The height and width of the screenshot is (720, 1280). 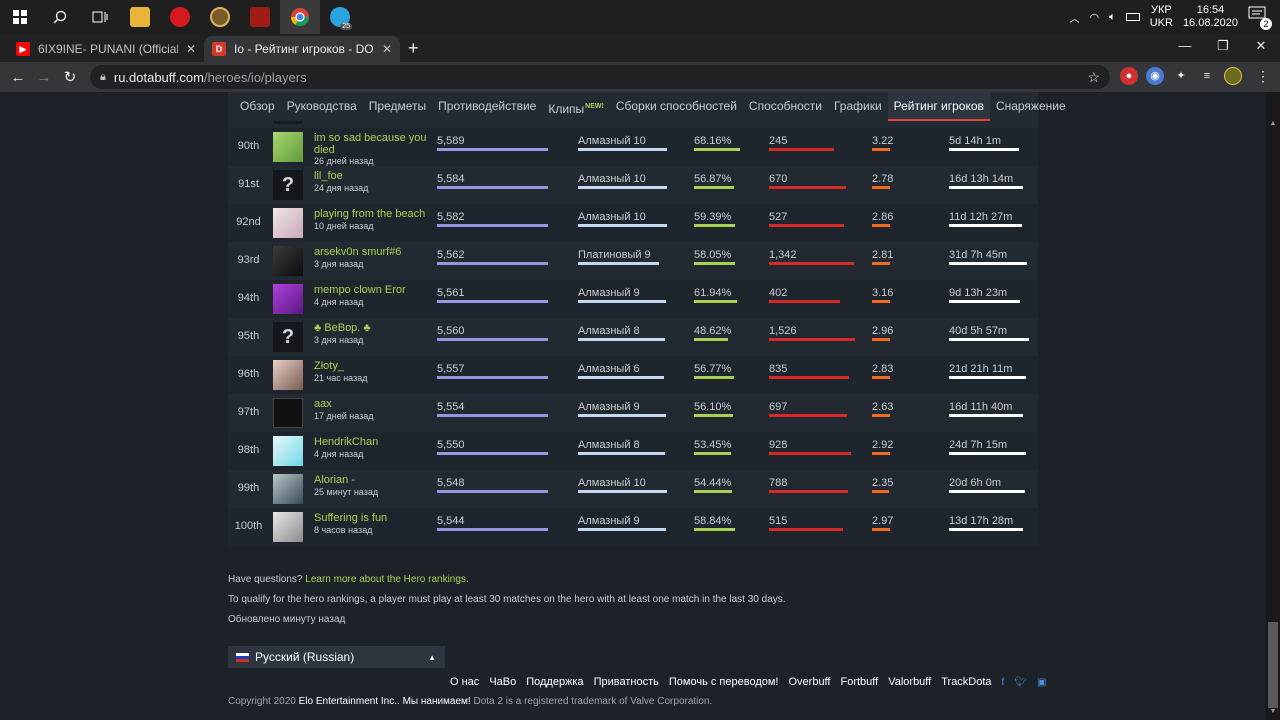 What do you see at coordinates (1132, 17) in the screenshot?
I see `battery-icon` at bounding box center [1132, 17].